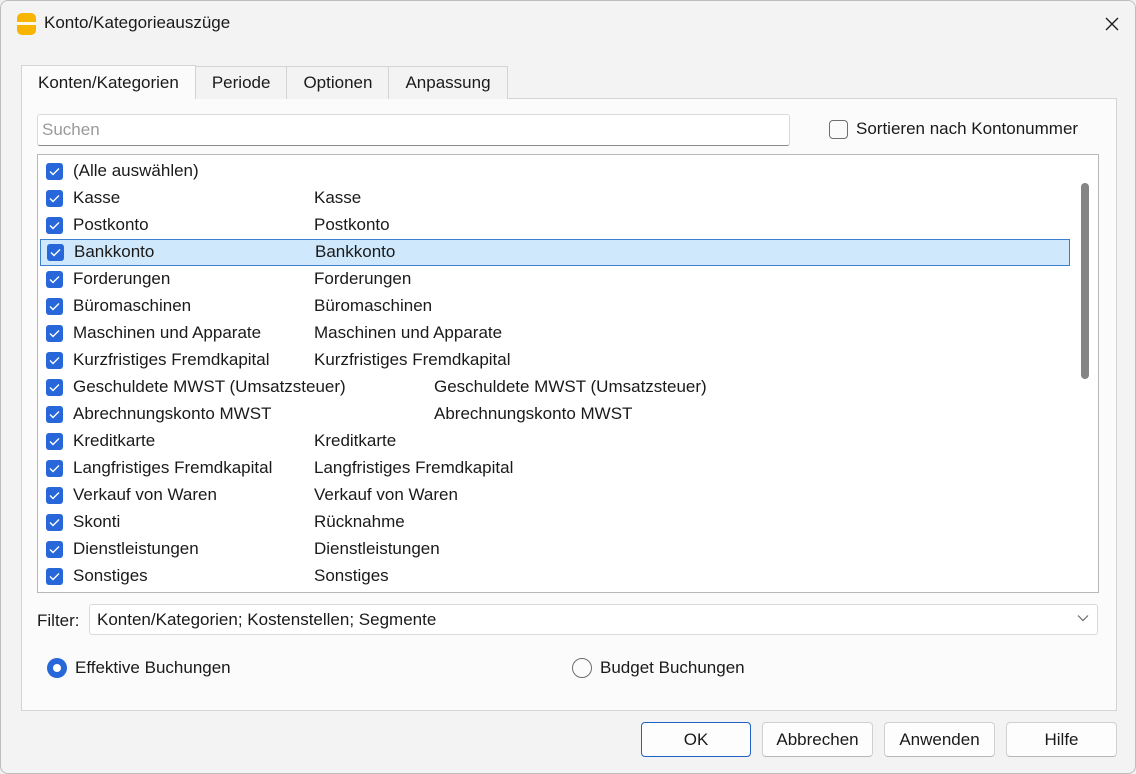  I want to click on account-description: Postkonto, so click(352, 224).